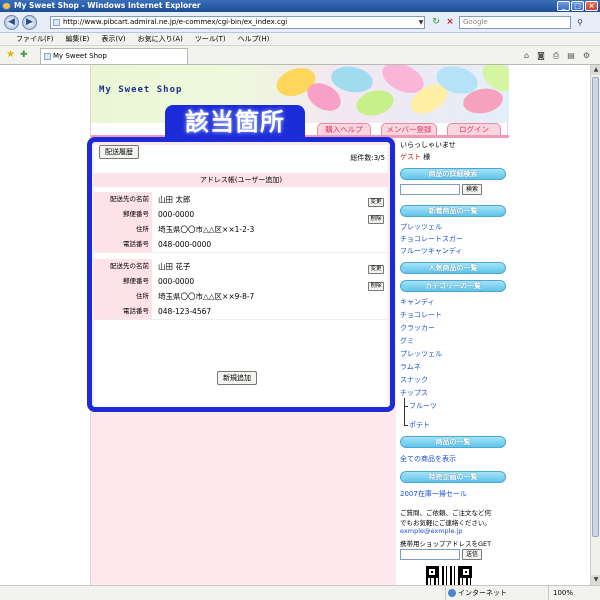 This screenshot has width=600, height=600. I want to click on tools-menu-icon: ⚙, so click(586, 56).